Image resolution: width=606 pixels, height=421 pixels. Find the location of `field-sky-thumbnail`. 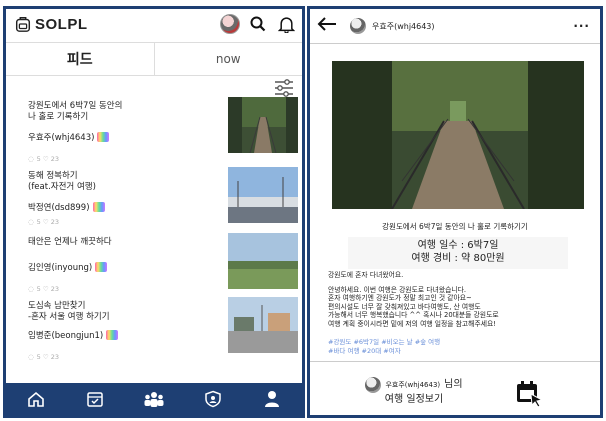

field-sky-thumbnail is located at coordinates (263, 261).